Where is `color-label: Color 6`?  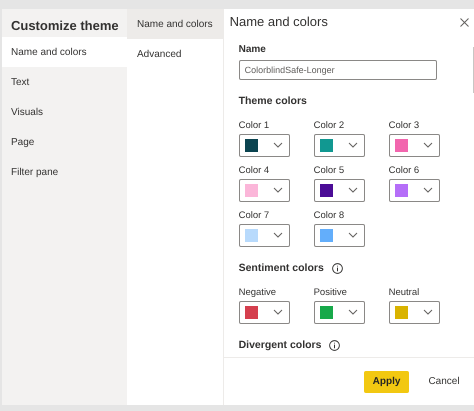
color-label: Color 6 is located at coordinates (404, 170).